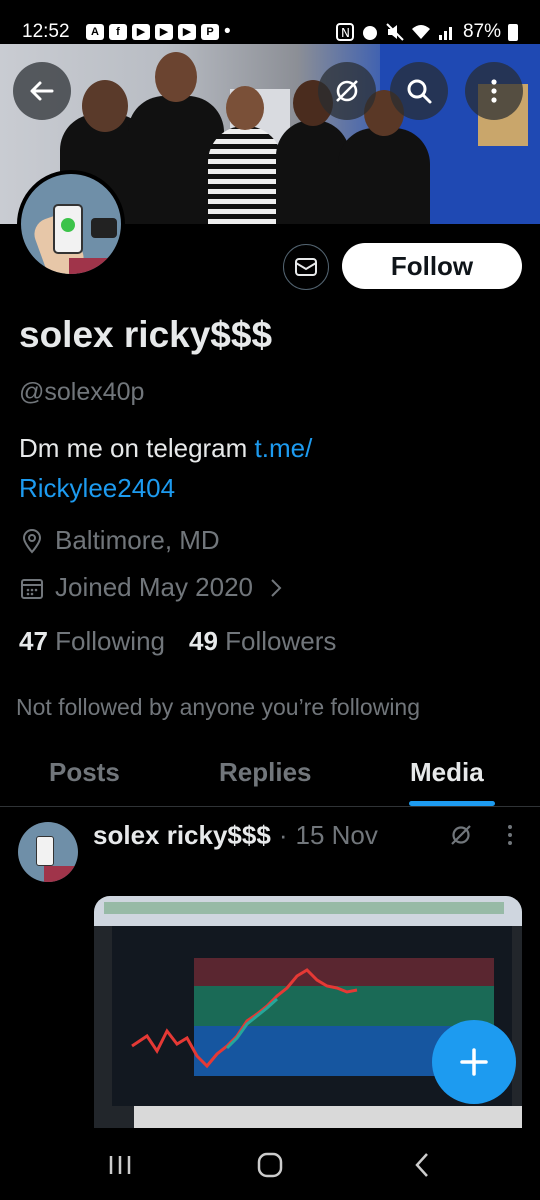 Image resolution: width=540 pixels, height=1200 pixels. I want to click on joined-text: Joined May 2020, so click(154, 587).